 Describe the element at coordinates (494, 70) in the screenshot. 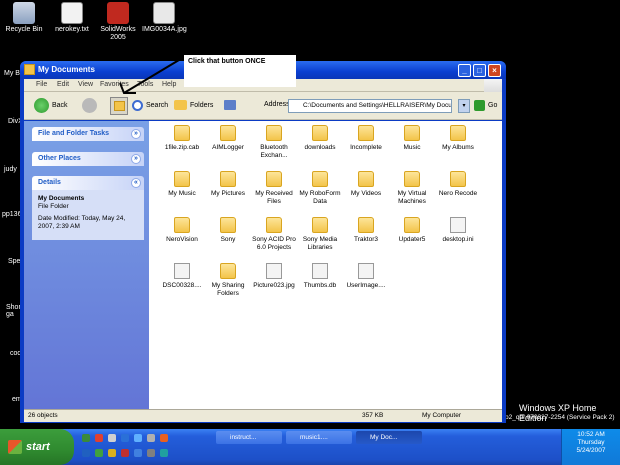

I see `close-button: ×` at that location.